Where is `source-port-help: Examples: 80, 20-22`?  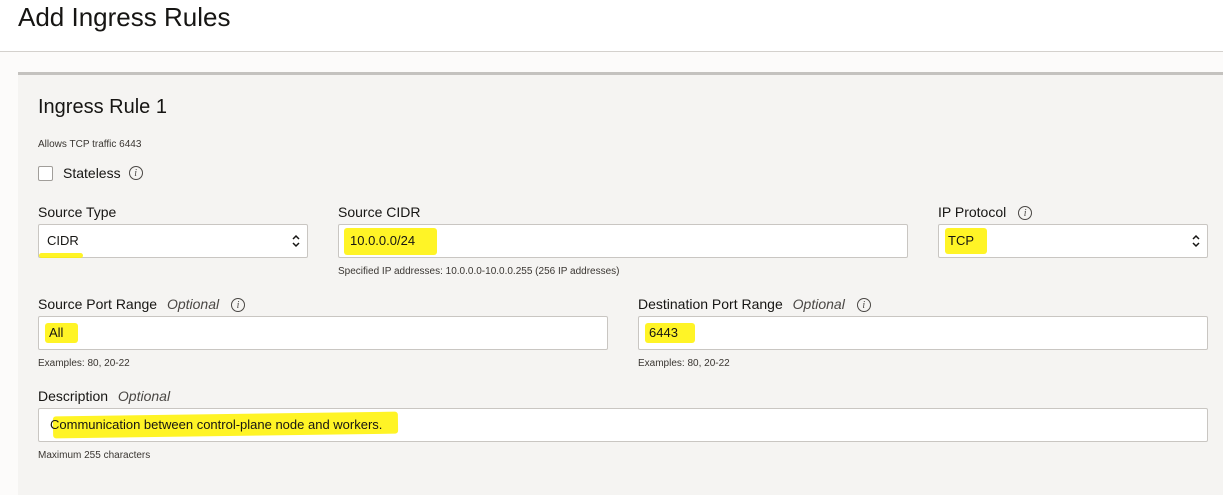 source-port-help: Examples: 80, 20-22 is located at coordinates (84, 363).